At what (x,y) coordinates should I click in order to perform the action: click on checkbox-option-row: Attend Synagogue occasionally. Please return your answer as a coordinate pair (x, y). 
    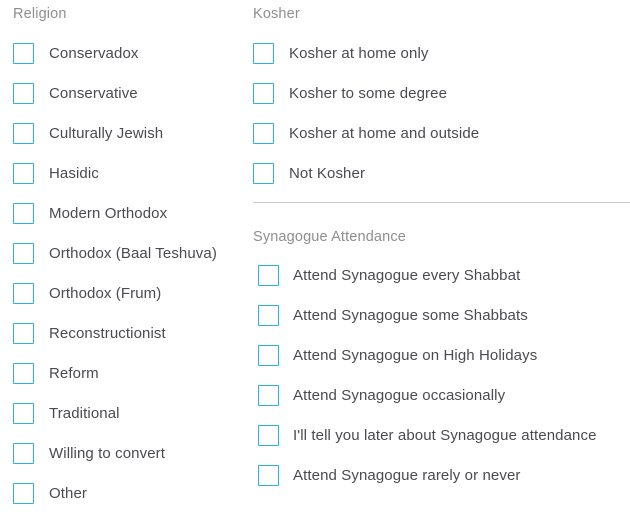
    Looking at the image, I should click on (427, 395).